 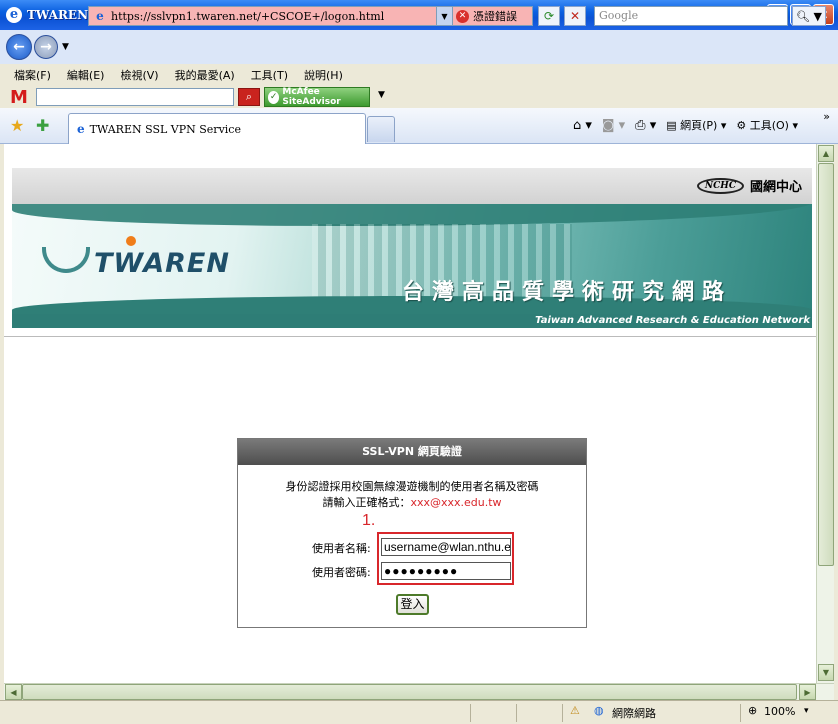 I want to click on password-label: 使用者密碼:, so click(x=341, y=572).